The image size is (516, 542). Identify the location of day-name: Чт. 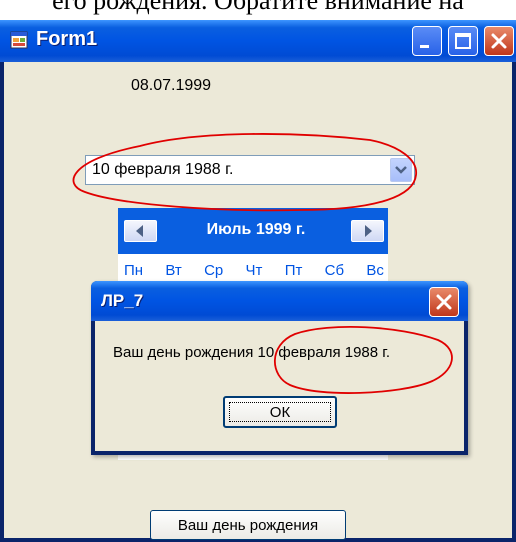
(254, 270).